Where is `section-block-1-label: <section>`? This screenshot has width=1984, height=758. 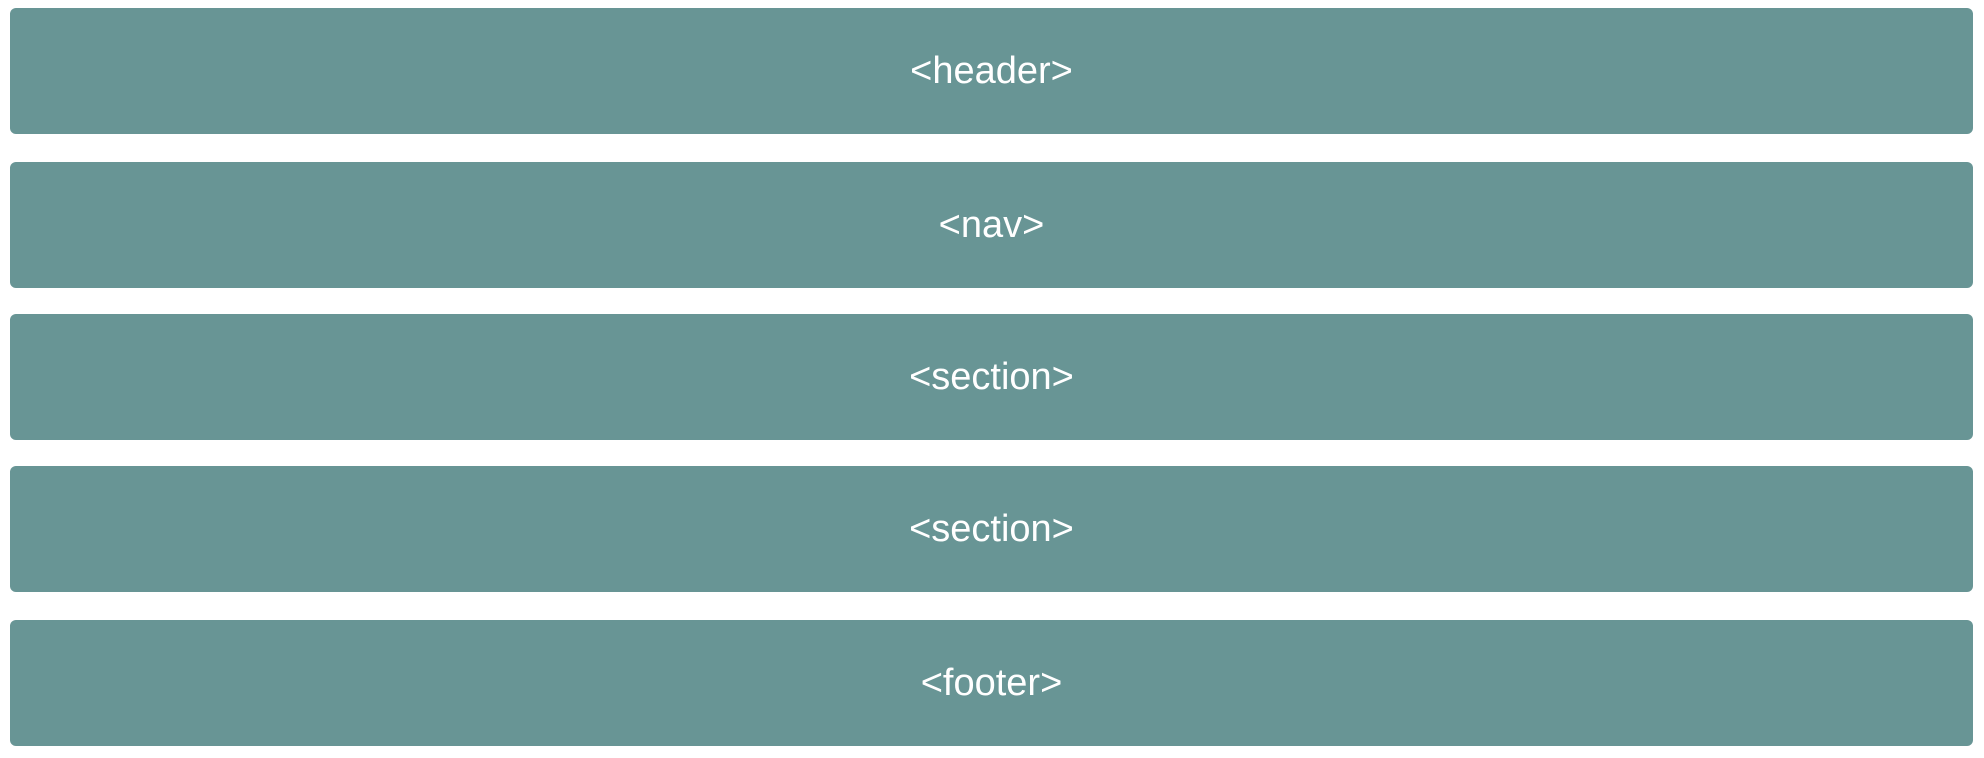 section-block-1-label: <section> is located at coordinates (991, 376).